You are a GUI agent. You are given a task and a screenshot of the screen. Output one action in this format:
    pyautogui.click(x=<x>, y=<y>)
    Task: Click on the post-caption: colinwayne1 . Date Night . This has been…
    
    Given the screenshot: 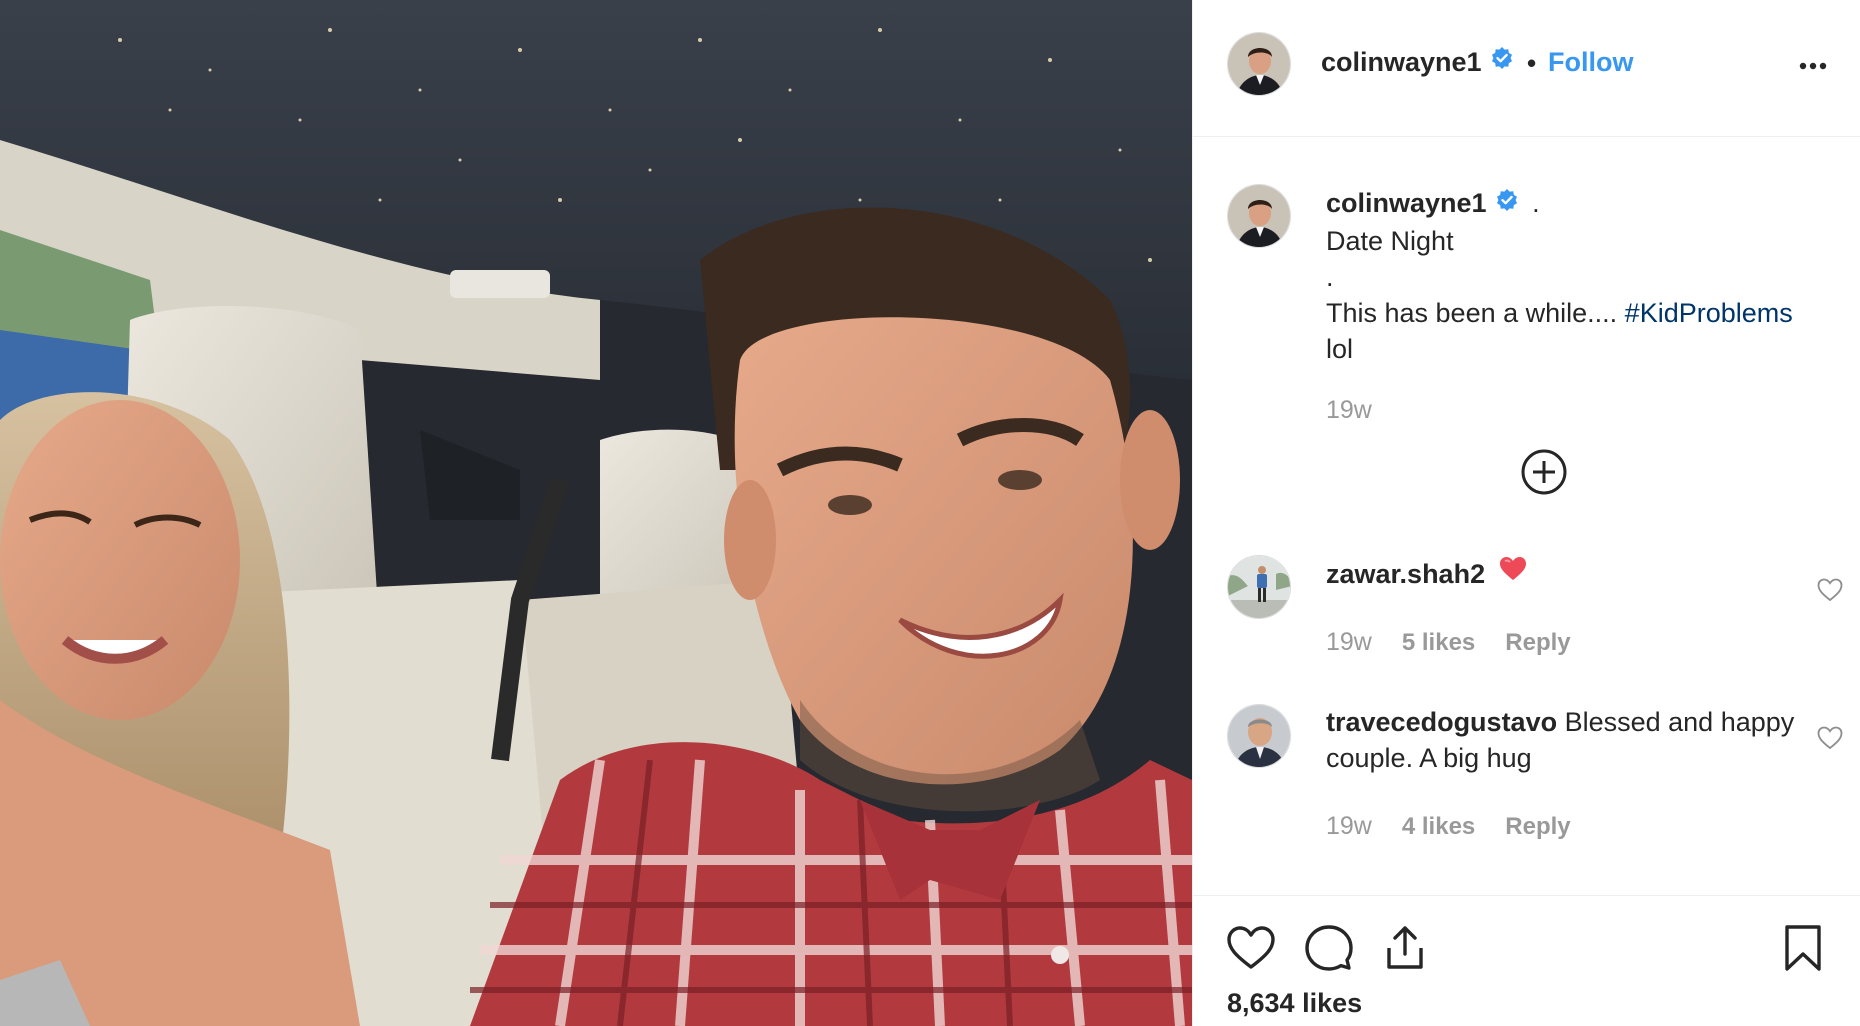 What is the action you would take?
    pyautogui.click(x=1586, y=276)
    